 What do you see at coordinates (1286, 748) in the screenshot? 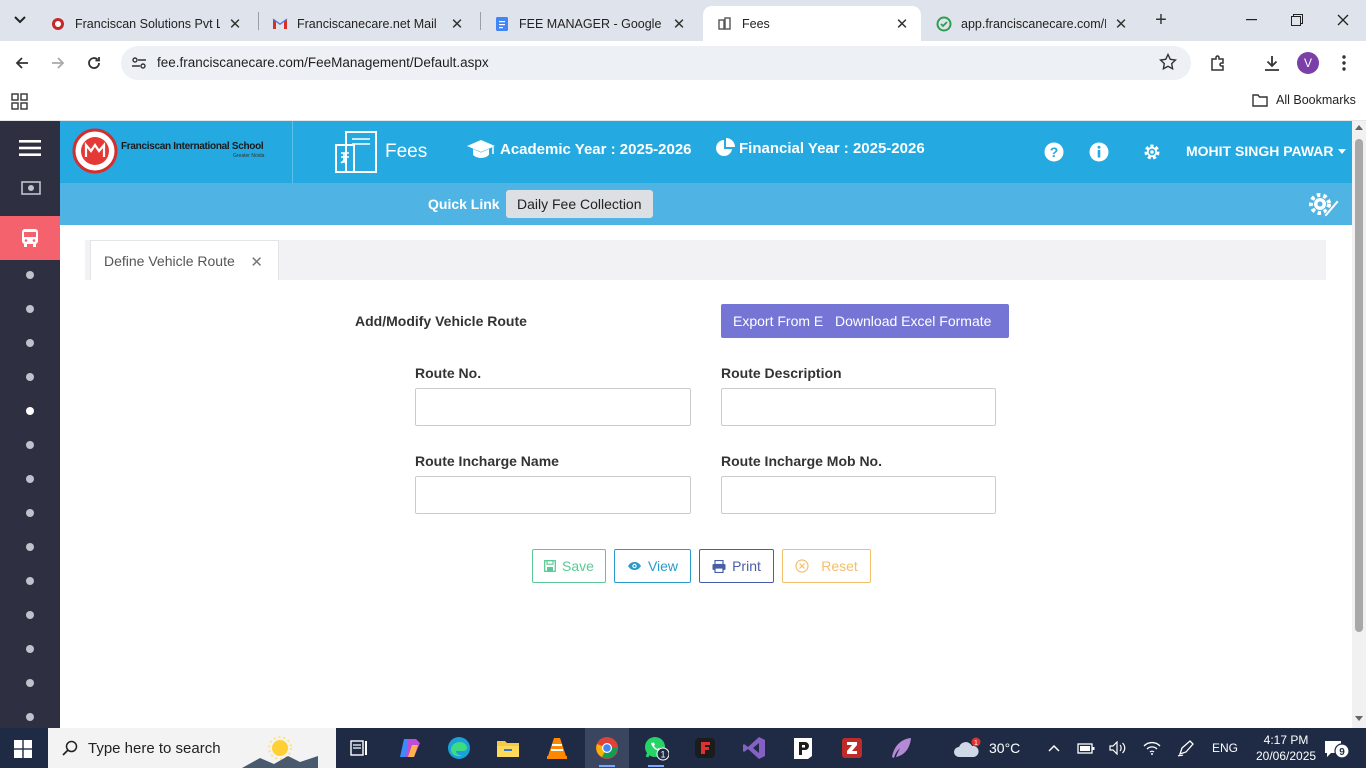
I see `taskbar-clock: 4:17 PM 20/06/2025` at bounding box center [1286, 748].